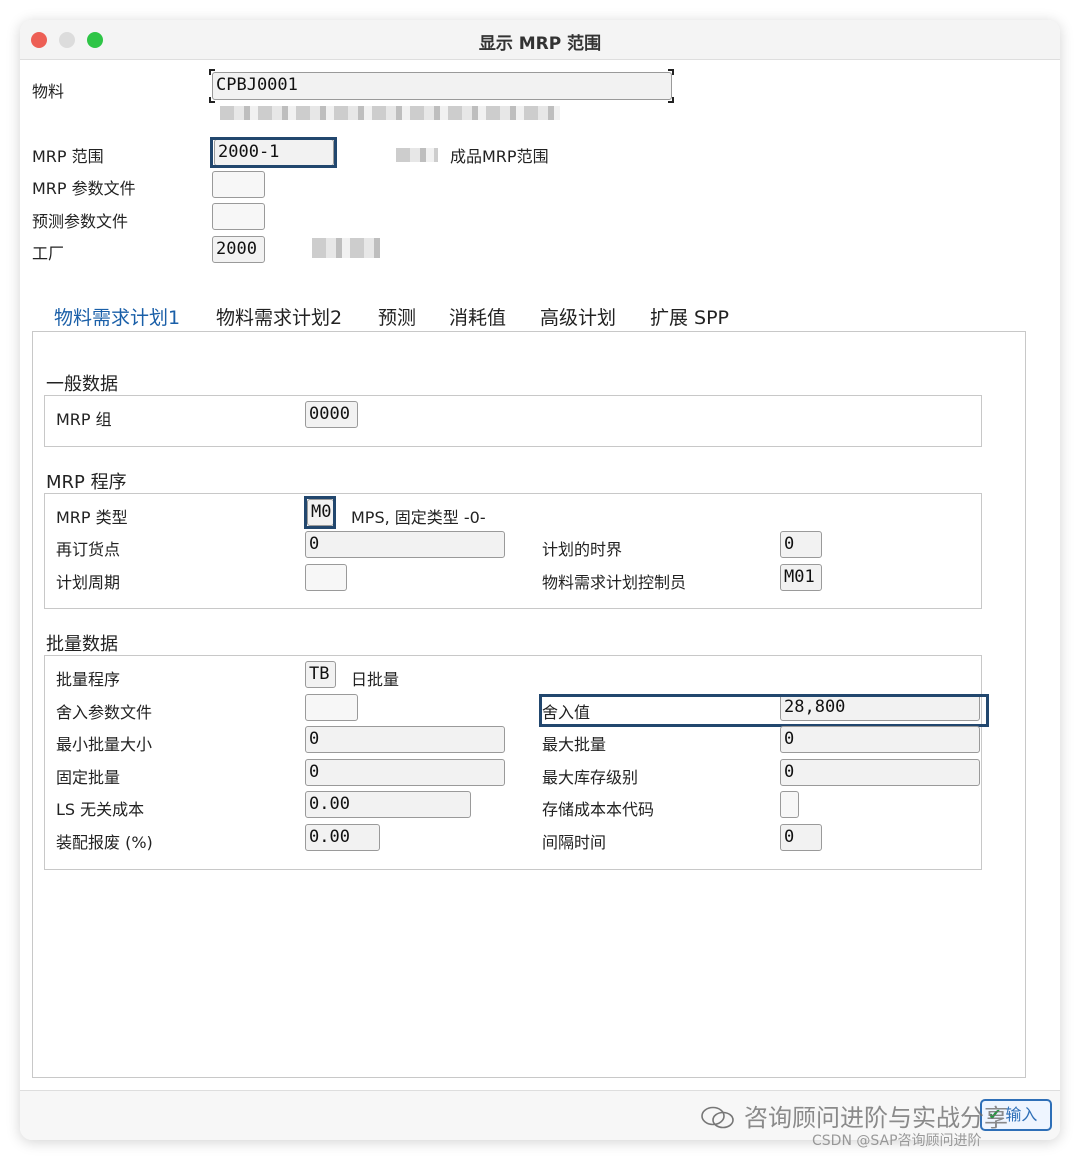  Describe the element at coordinates (82, 644) in the screenshot. I see `lot-size-title: 批量数据` at that location.